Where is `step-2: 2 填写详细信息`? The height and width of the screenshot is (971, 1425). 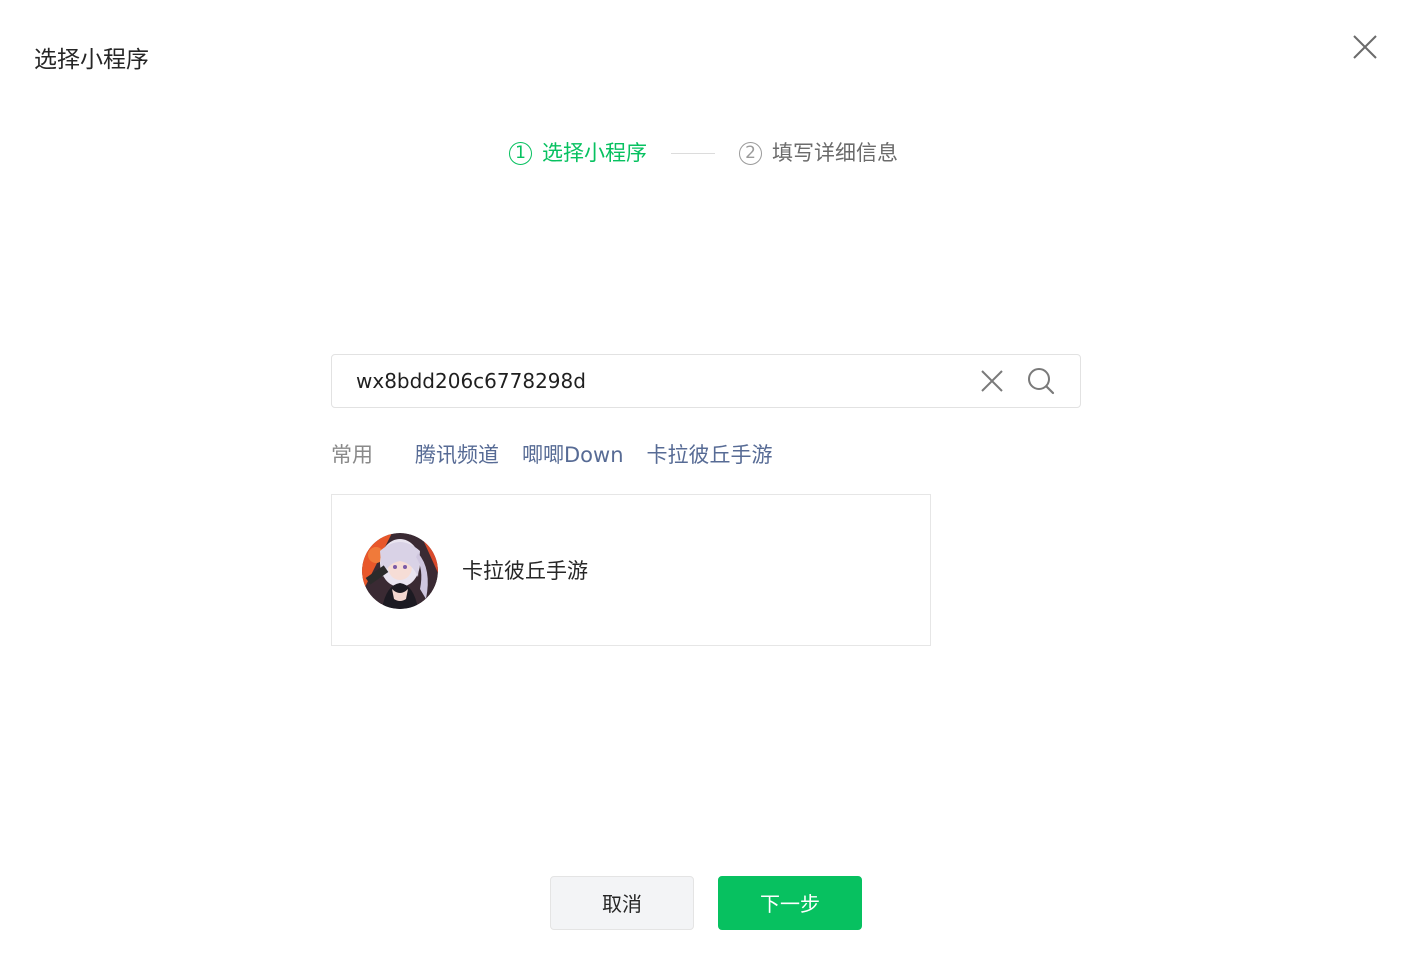 step-2: 2 填写详细信息 is located at coordinates (818, 153).